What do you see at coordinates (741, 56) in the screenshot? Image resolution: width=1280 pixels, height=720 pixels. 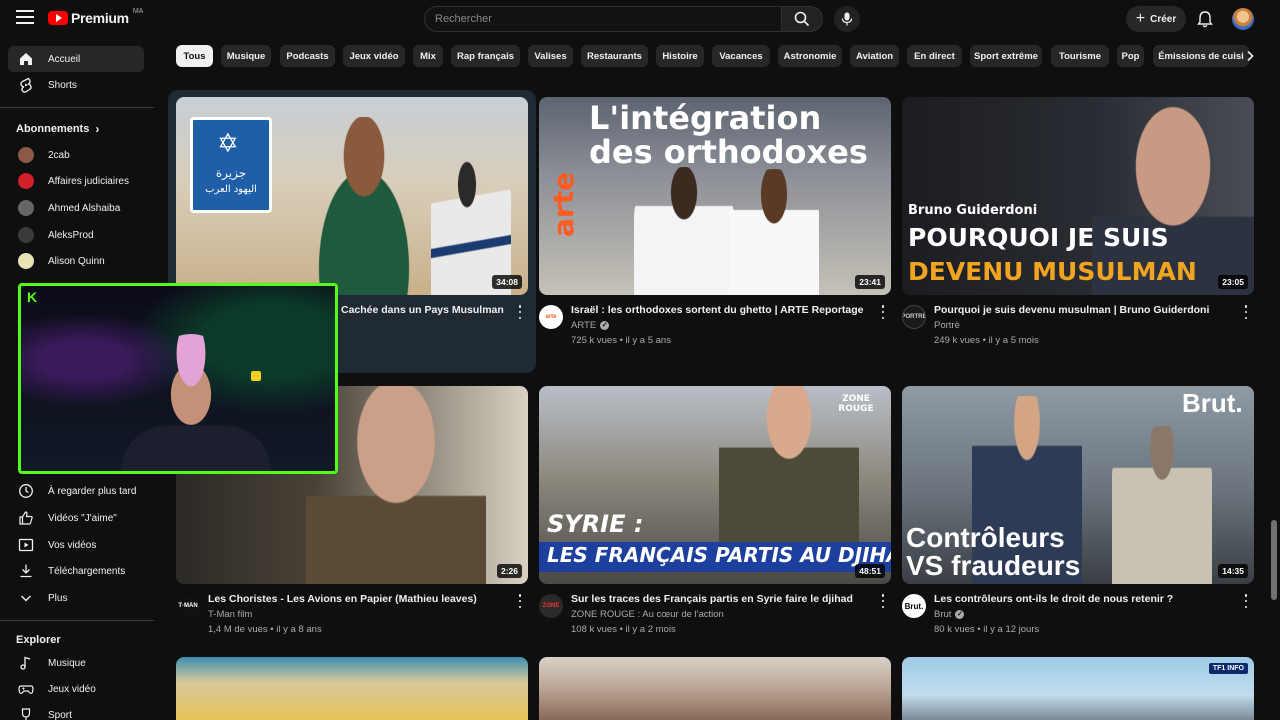 I see `chip: Vacances` at bounding box center [741, 56].